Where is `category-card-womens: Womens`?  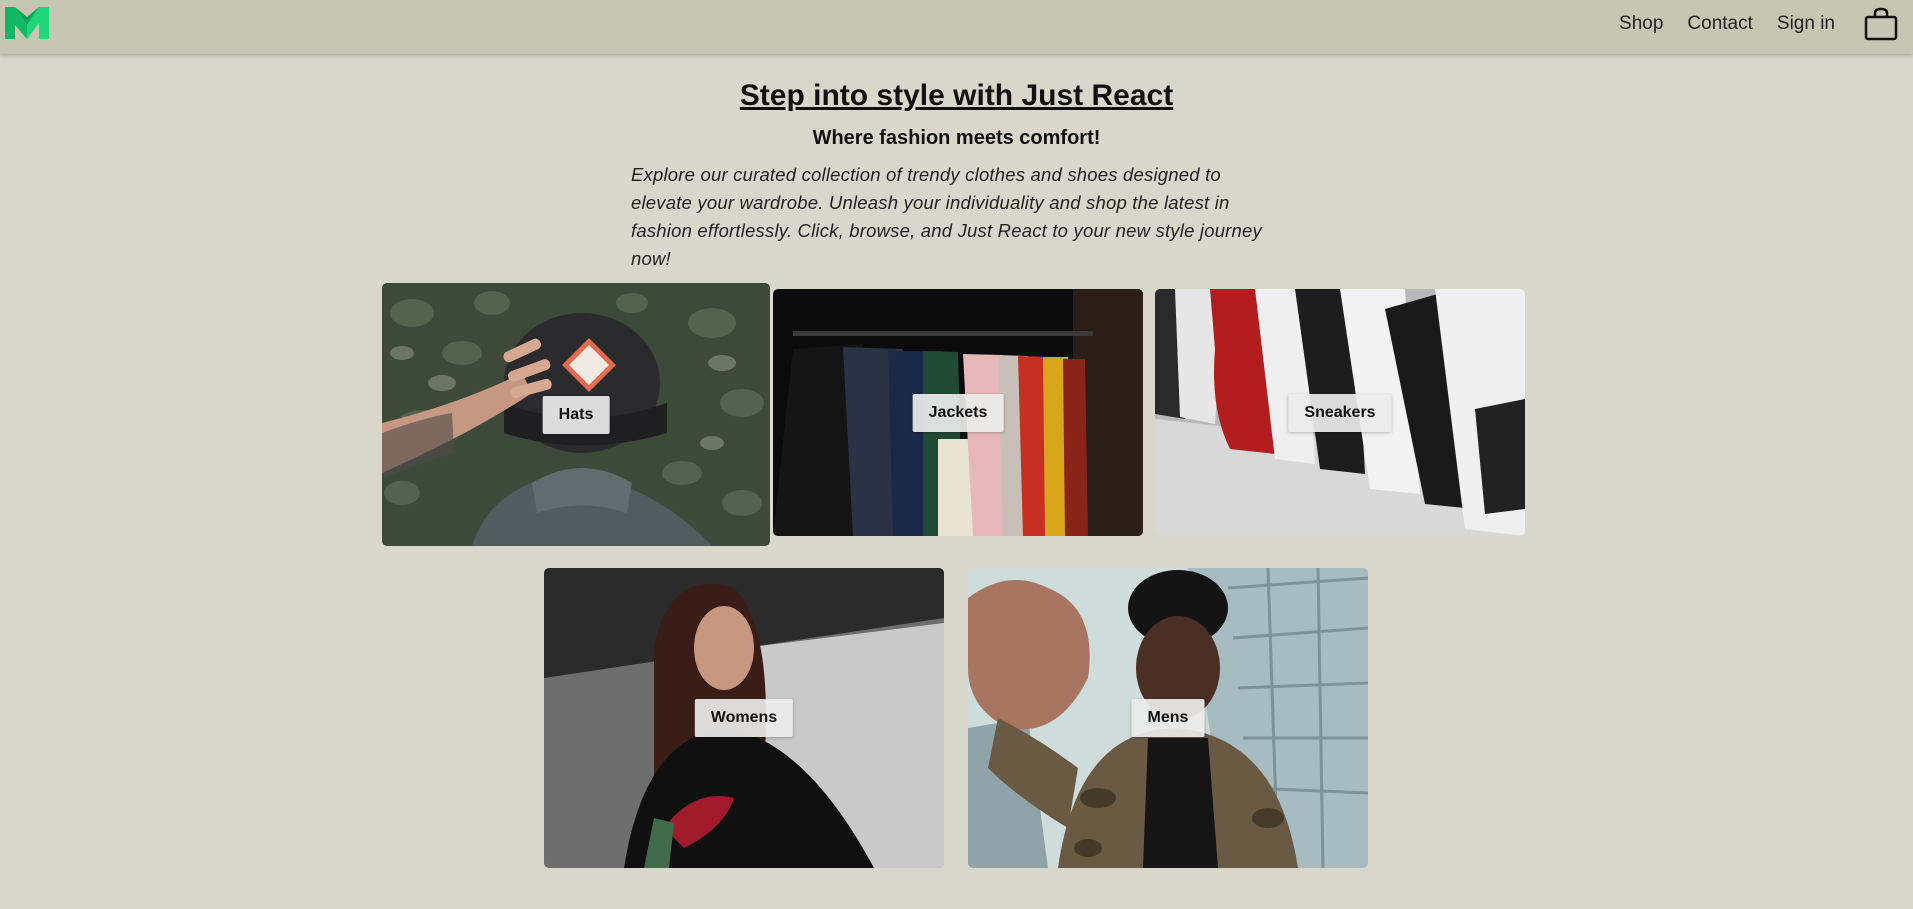 category-card-womens: Womens is located at coordinates (744, 718).